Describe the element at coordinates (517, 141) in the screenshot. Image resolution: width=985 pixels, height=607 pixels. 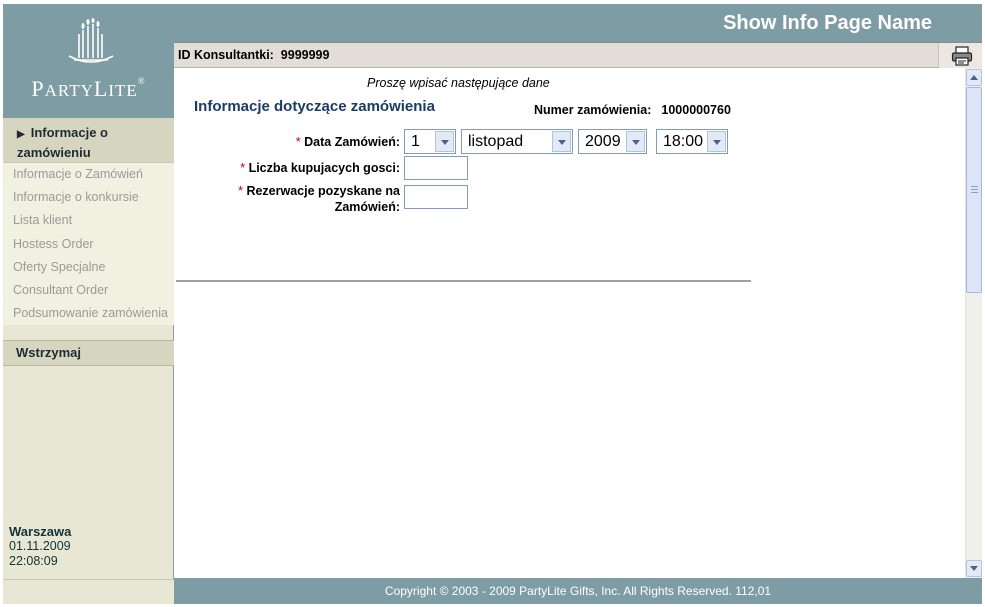
I see `order-month-select: listopad` at that location.